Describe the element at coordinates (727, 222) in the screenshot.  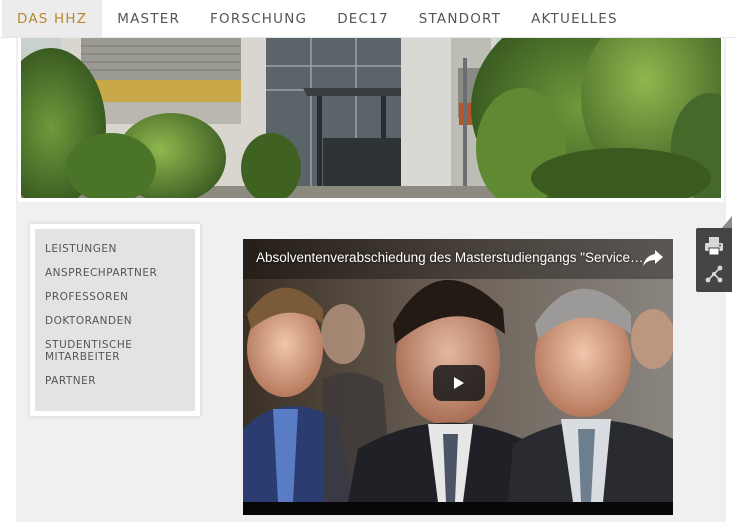
I see `tools-tab-corner` at that location.